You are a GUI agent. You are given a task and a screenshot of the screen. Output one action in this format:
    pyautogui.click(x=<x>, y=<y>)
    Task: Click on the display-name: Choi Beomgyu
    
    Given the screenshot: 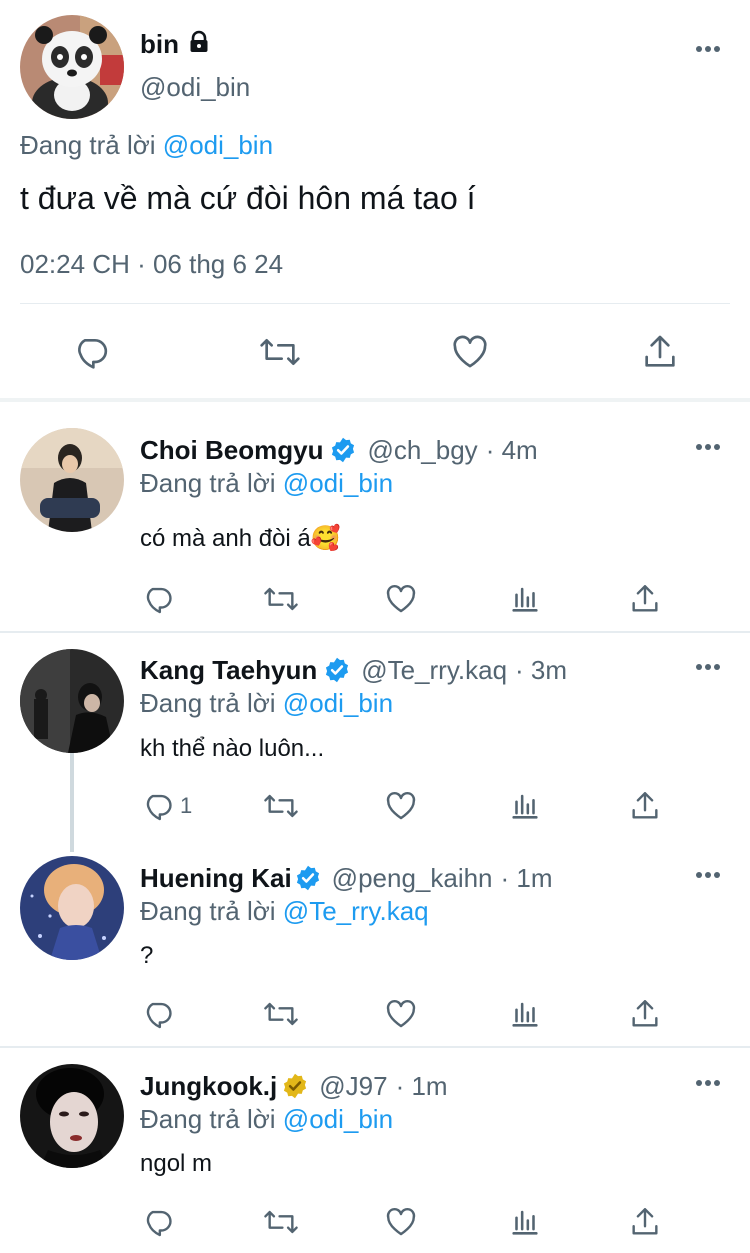 What is the action you would take?
    pyautogui.click(x=231, y=450)
    